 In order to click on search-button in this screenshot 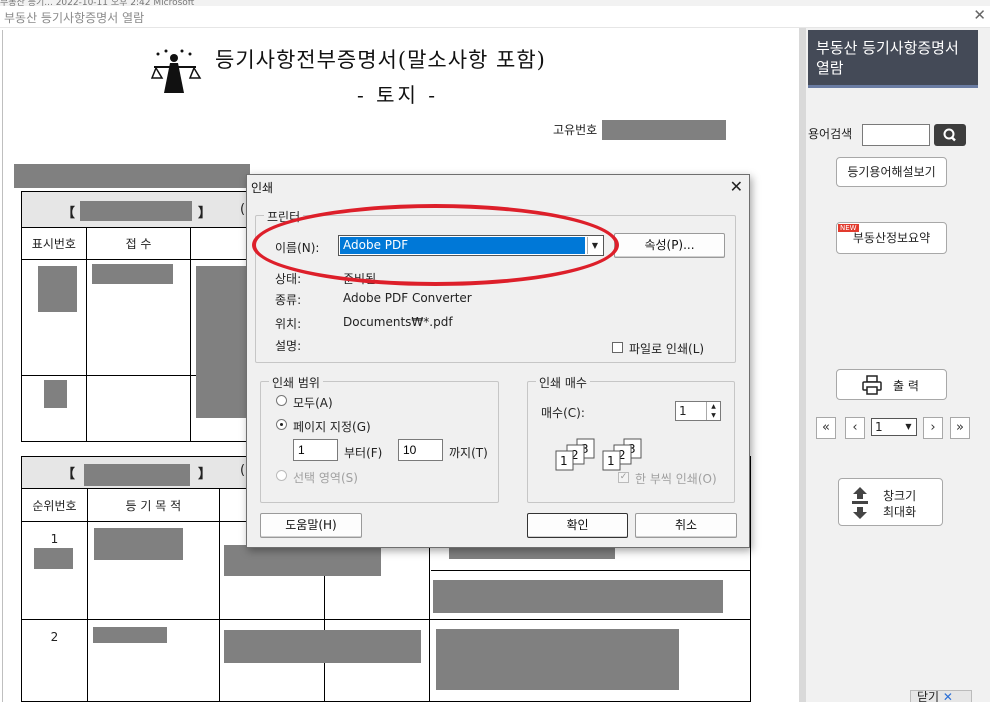, I will do `click(950, 135)`.